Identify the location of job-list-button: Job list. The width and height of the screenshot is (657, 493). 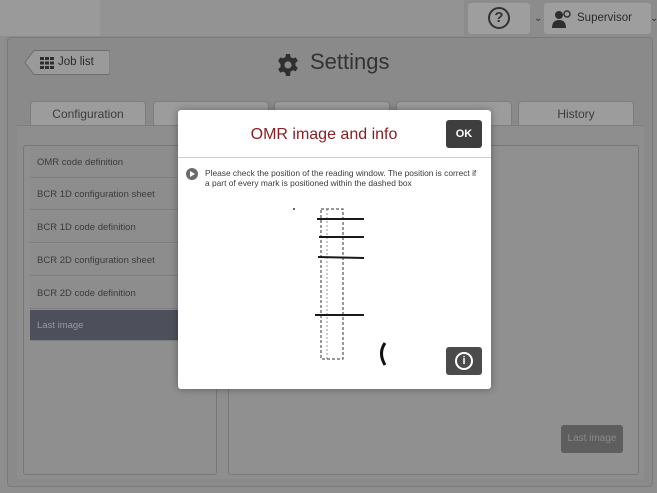
(67, 62).